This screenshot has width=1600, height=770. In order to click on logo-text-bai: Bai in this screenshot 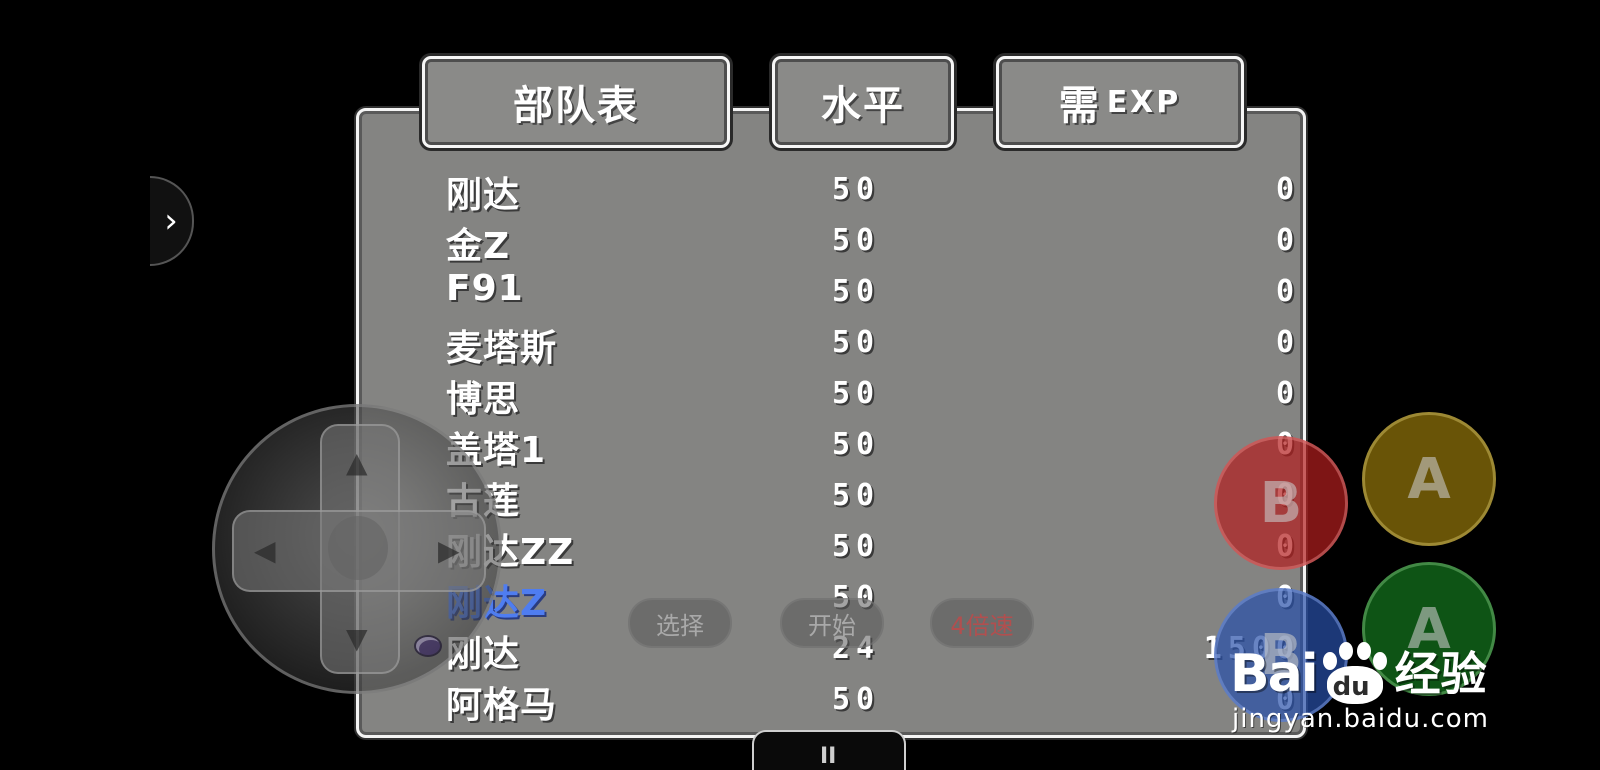, I will do `click(1274, 674)`.